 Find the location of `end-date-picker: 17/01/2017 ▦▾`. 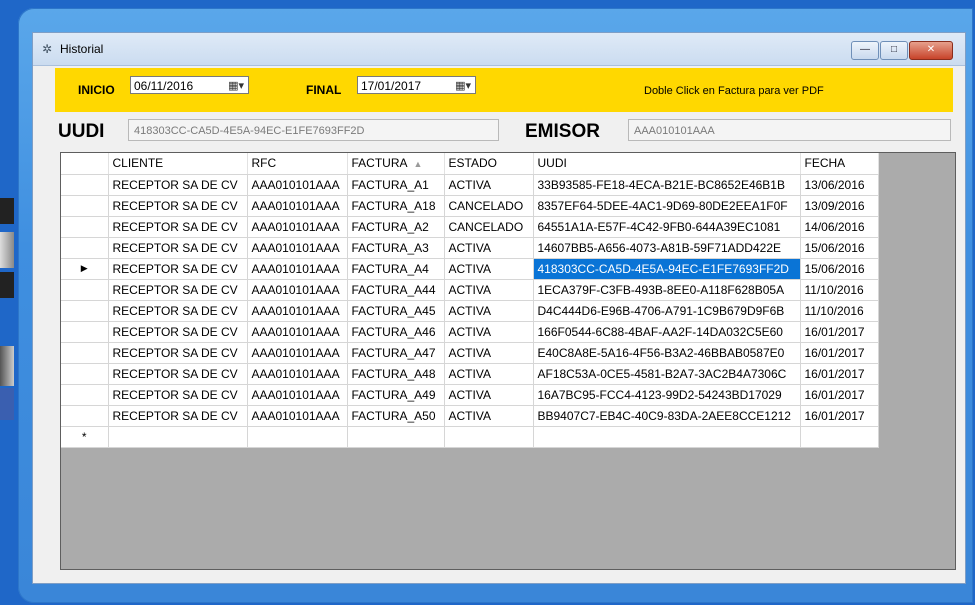

end-date-picker: 17/01/2017 ▦▾ is located at coordinates (416, 85).